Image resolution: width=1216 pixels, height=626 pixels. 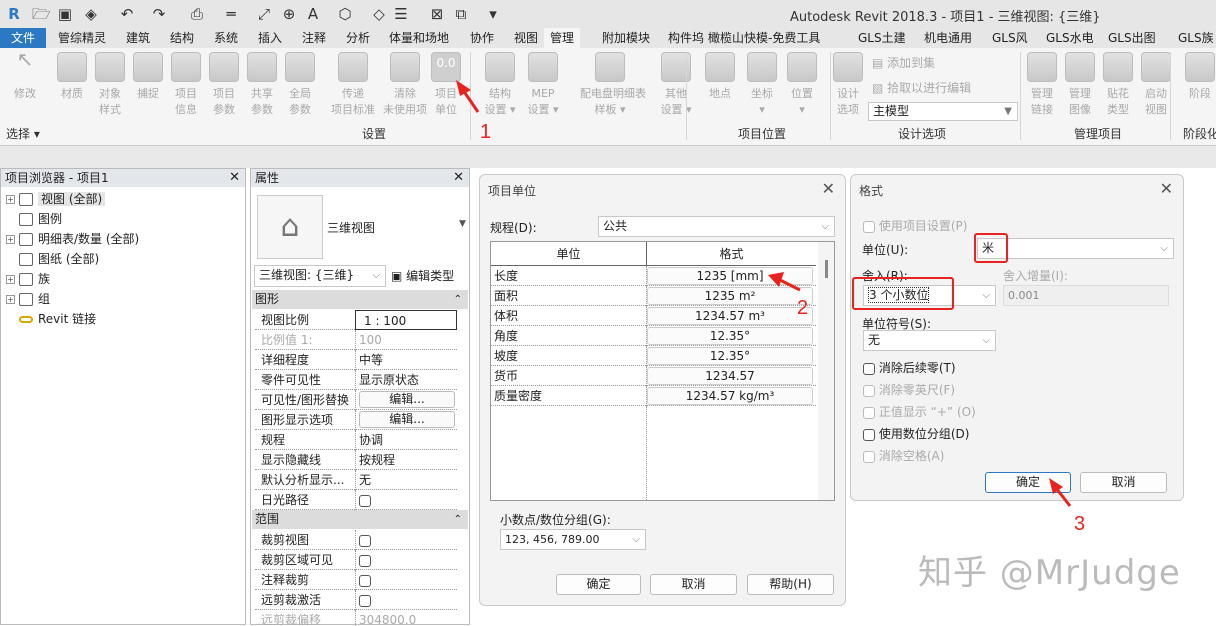 I want to click on highlight-box-rounding, so click(x=903, y=293).